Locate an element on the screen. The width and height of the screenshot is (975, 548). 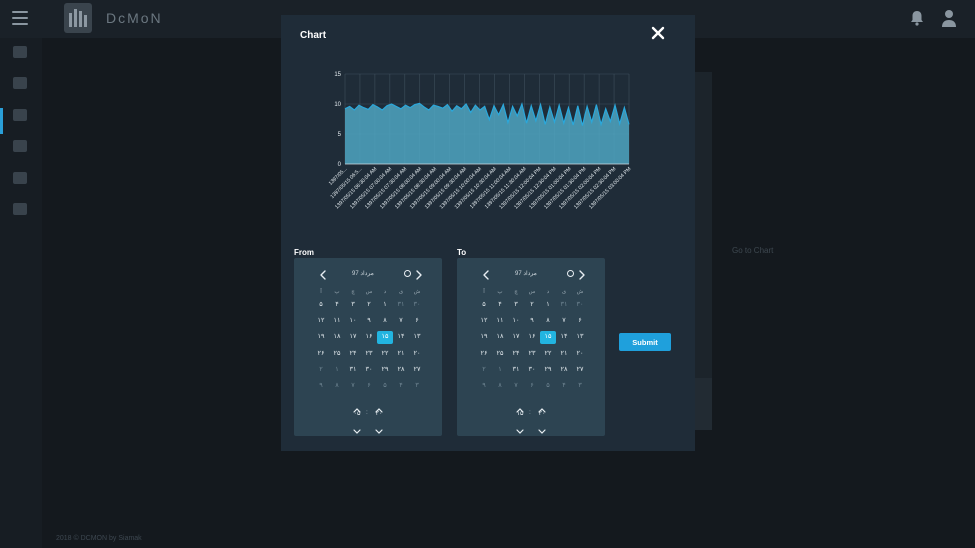
sidebar-item-list is located at coordinates (20, 146).